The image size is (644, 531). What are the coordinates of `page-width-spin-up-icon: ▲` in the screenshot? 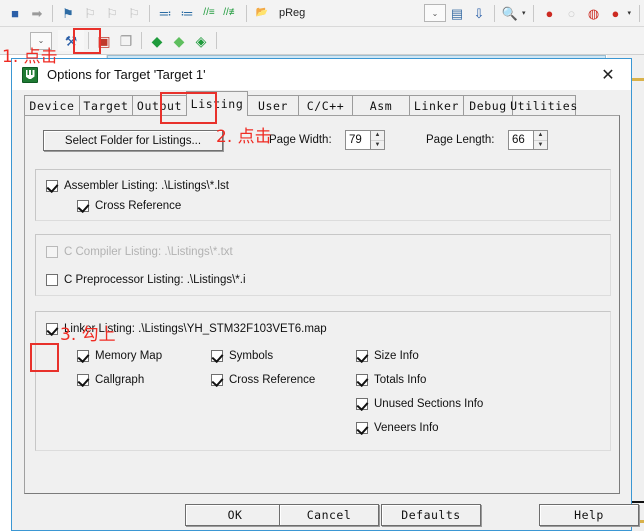 It's located at (377, 136).